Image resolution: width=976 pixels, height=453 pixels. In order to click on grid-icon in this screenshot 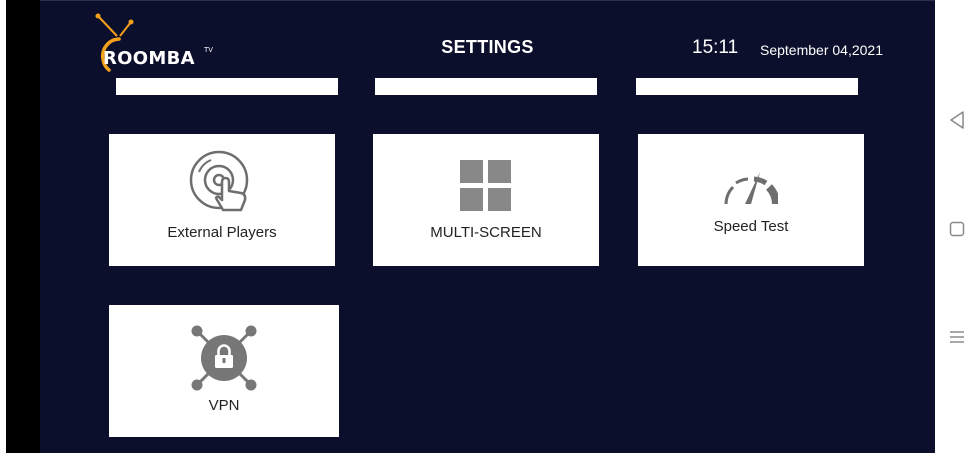, I will do `click(485, 185)`.